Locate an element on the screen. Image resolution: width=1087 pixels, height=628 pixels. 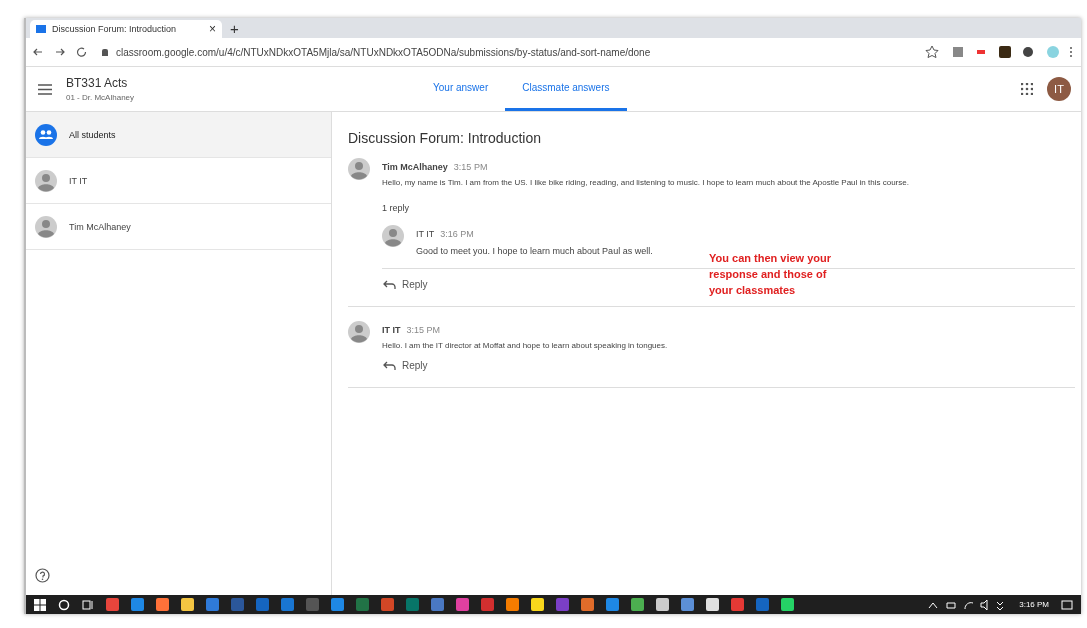
url-field: classroom.google.com/u/4/c/NTUxNDkxOTA5Mjla/sa/NTUxNDkxOTA5ODNa/submissions/by-status/and-sort-name/done is located at coordinates (516, 52).